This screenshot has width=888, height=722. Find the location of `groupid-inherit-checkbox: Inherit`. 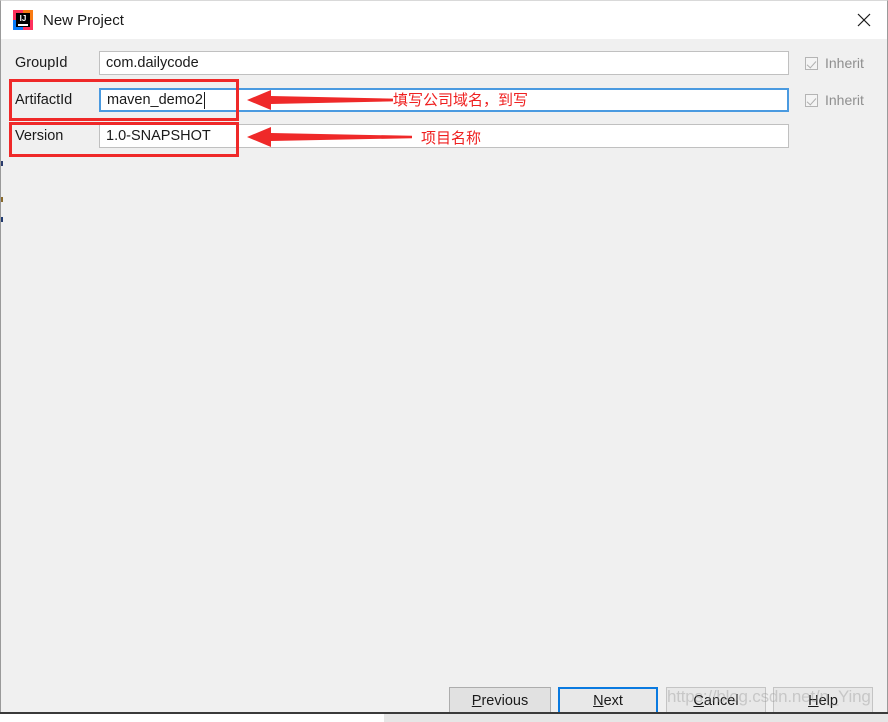

groupid-inherit-checkbox: Inherit is located at coordinates (834, 63).